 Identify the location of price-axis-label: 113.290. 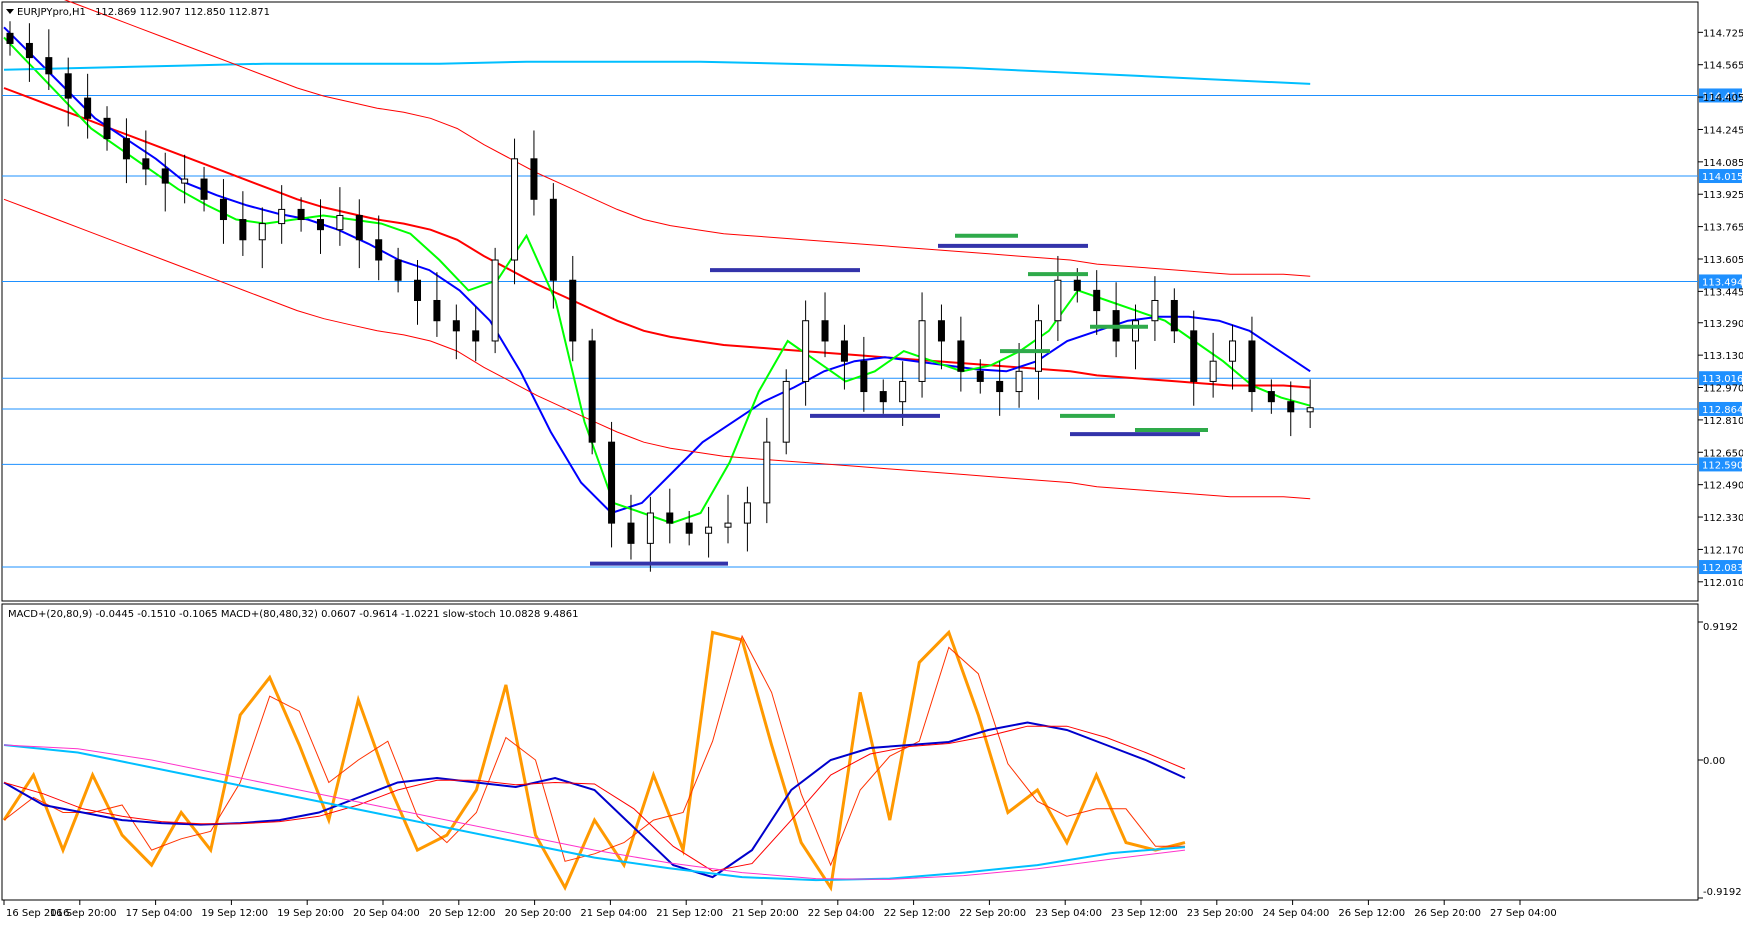
(1723, 324).